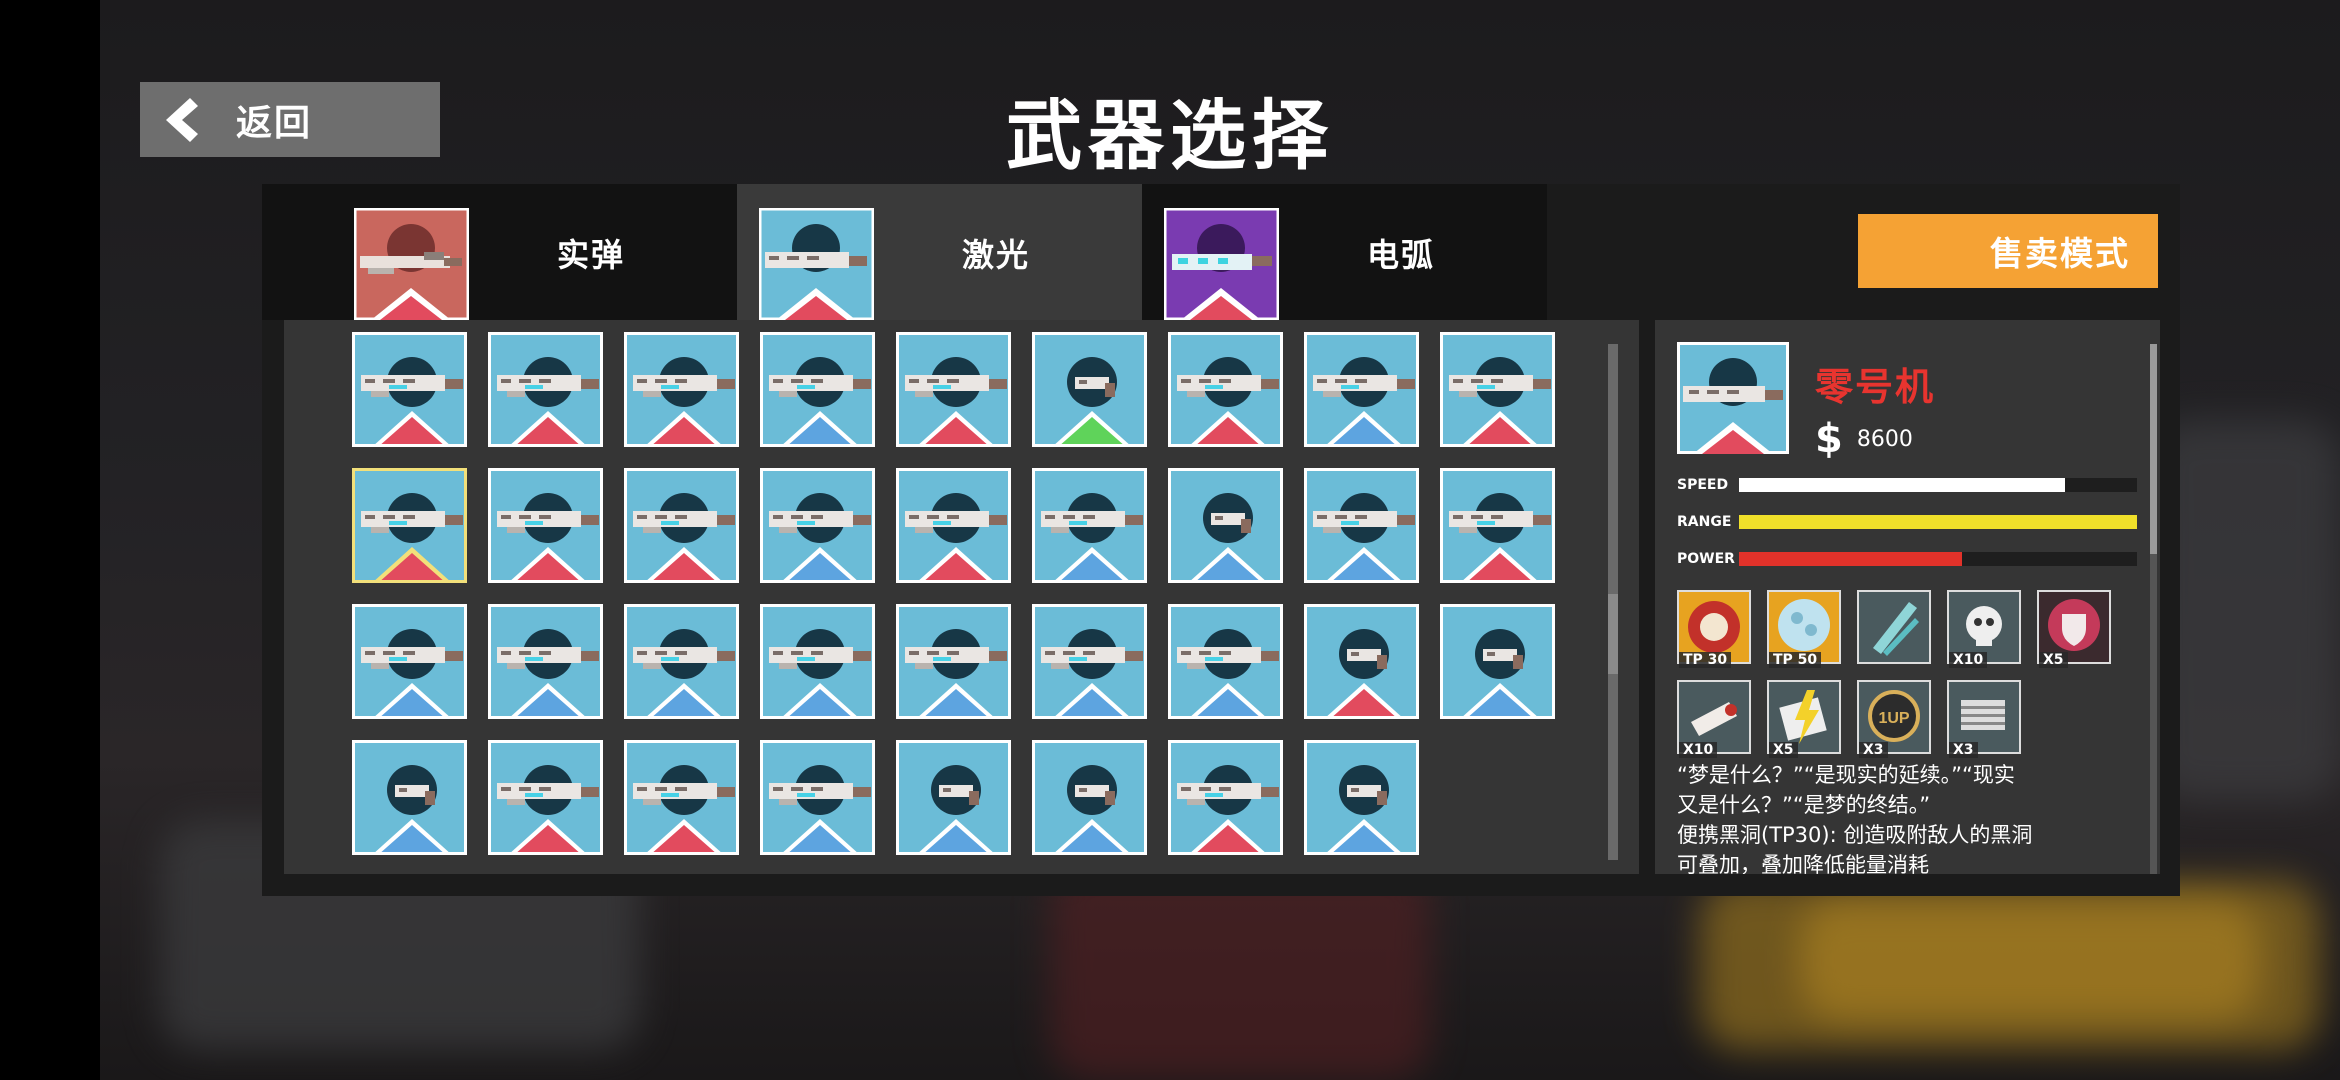 The image size is (2340, 1080). Describe the element at coordinates (1714, 719) in the screenshot. I see `ammo-icon: X10` at that location.